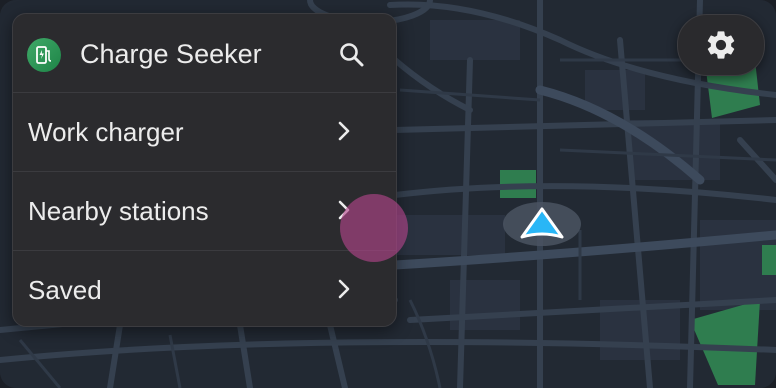 Image resolution: width=776 pixels, height=388 pixels. Describe the element at coordinates (542, 224) in the screenshot. I see `current-location-marker` at that location.